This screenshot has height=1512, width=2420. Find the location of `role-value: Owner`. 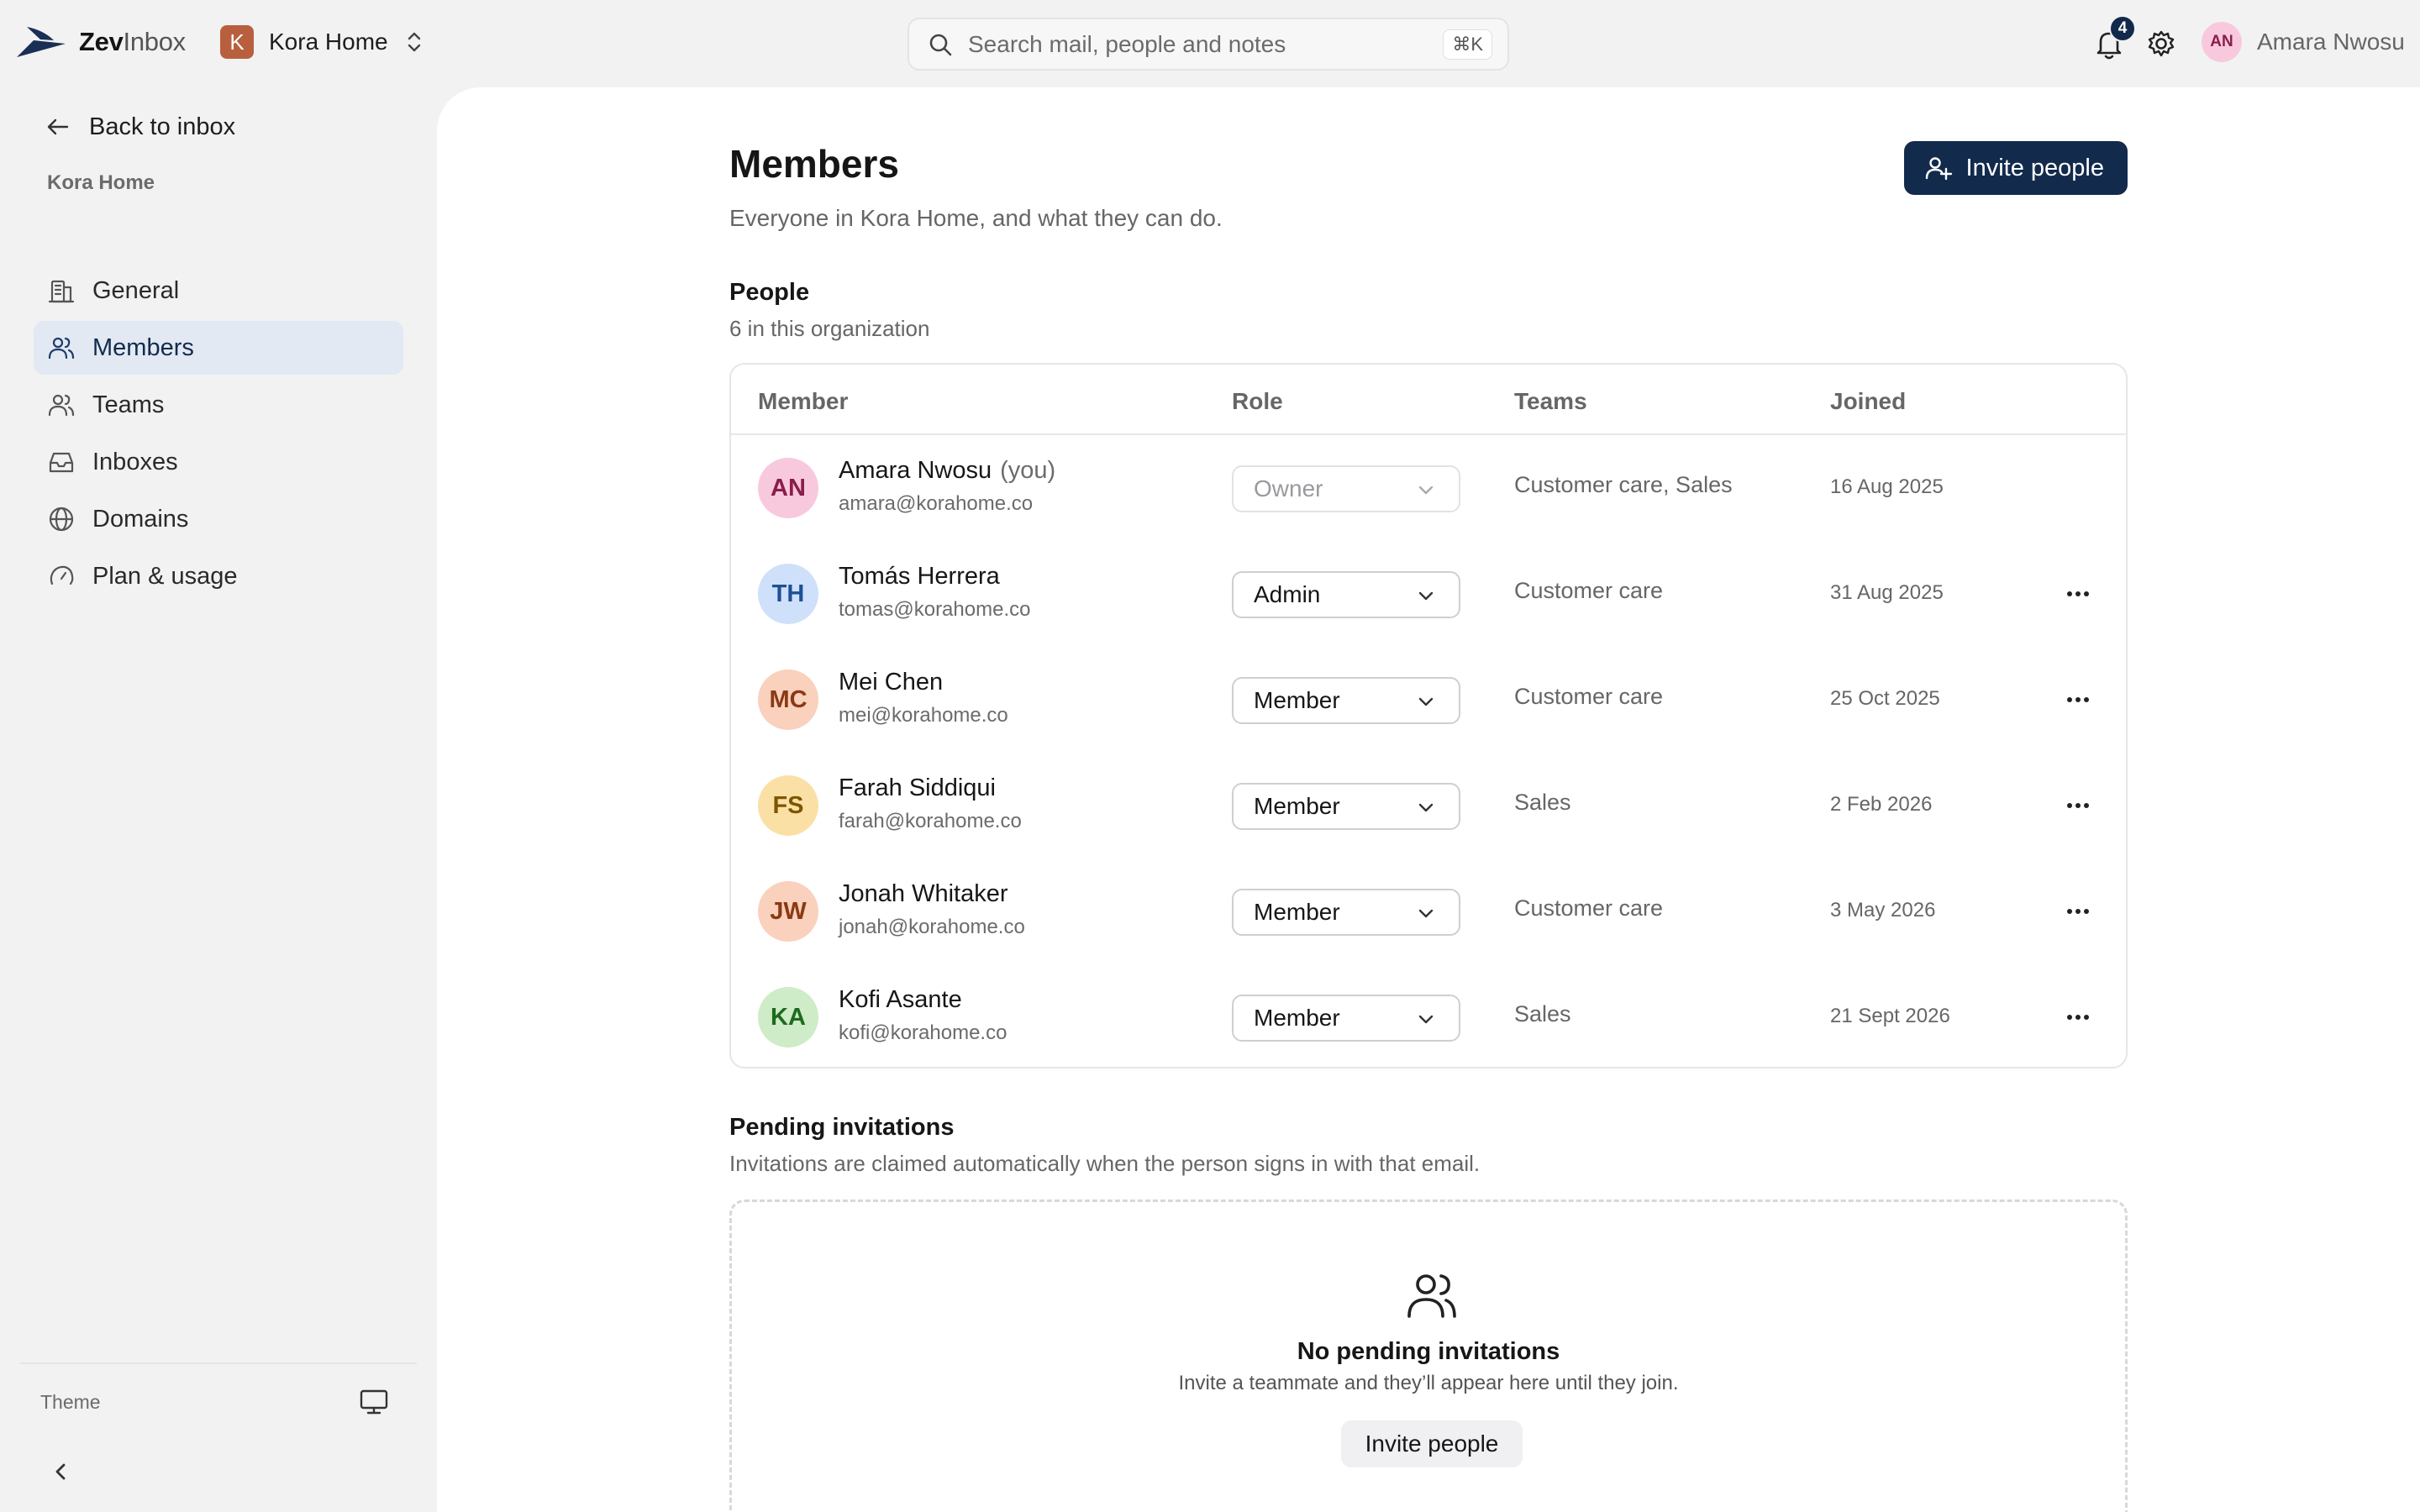

role-value: Owner is located at coordinates (1288, 488).